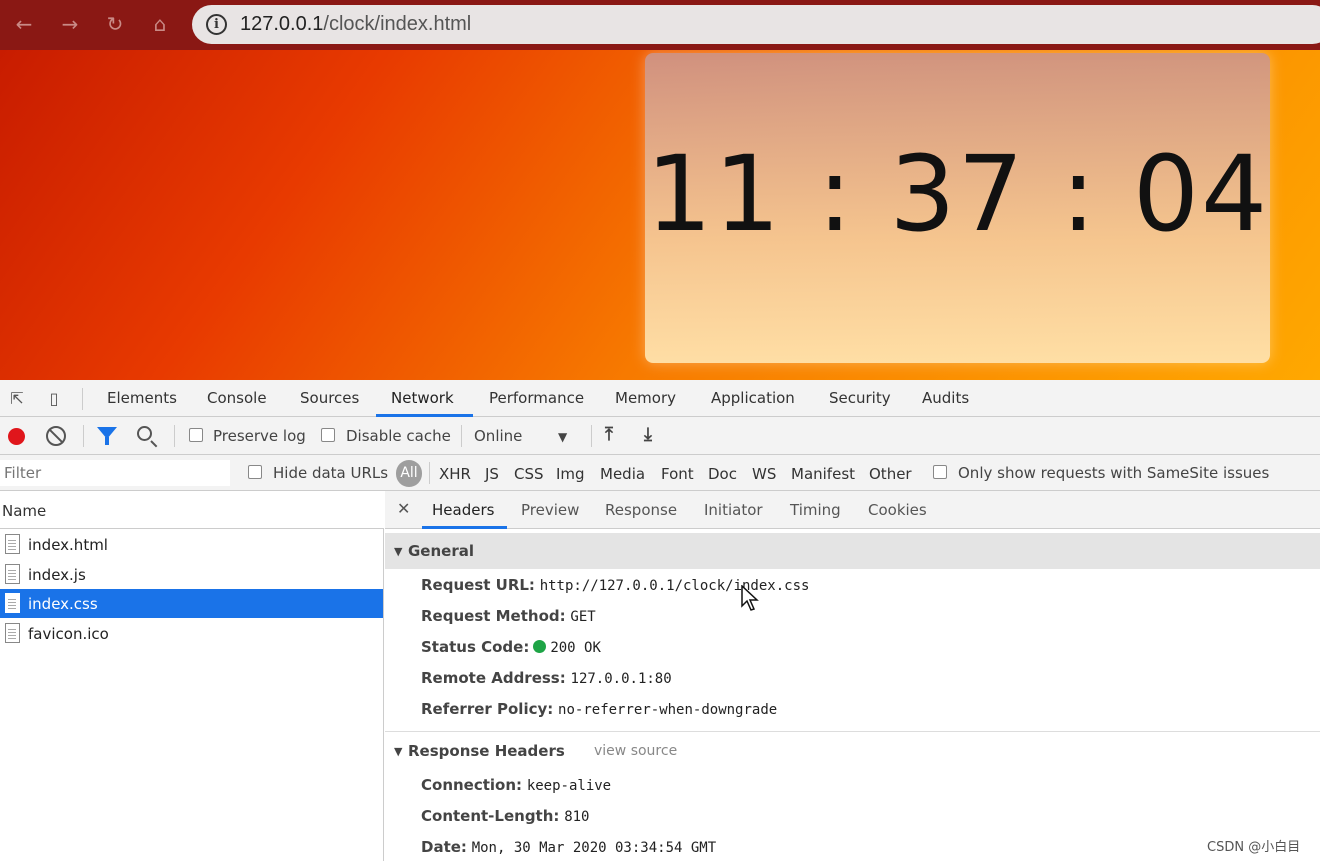 The height and width of the screenshot is (861, 1320). Describe the element at coordinates (107, 436) in the screenshot. I see `filter-icon` at that location.